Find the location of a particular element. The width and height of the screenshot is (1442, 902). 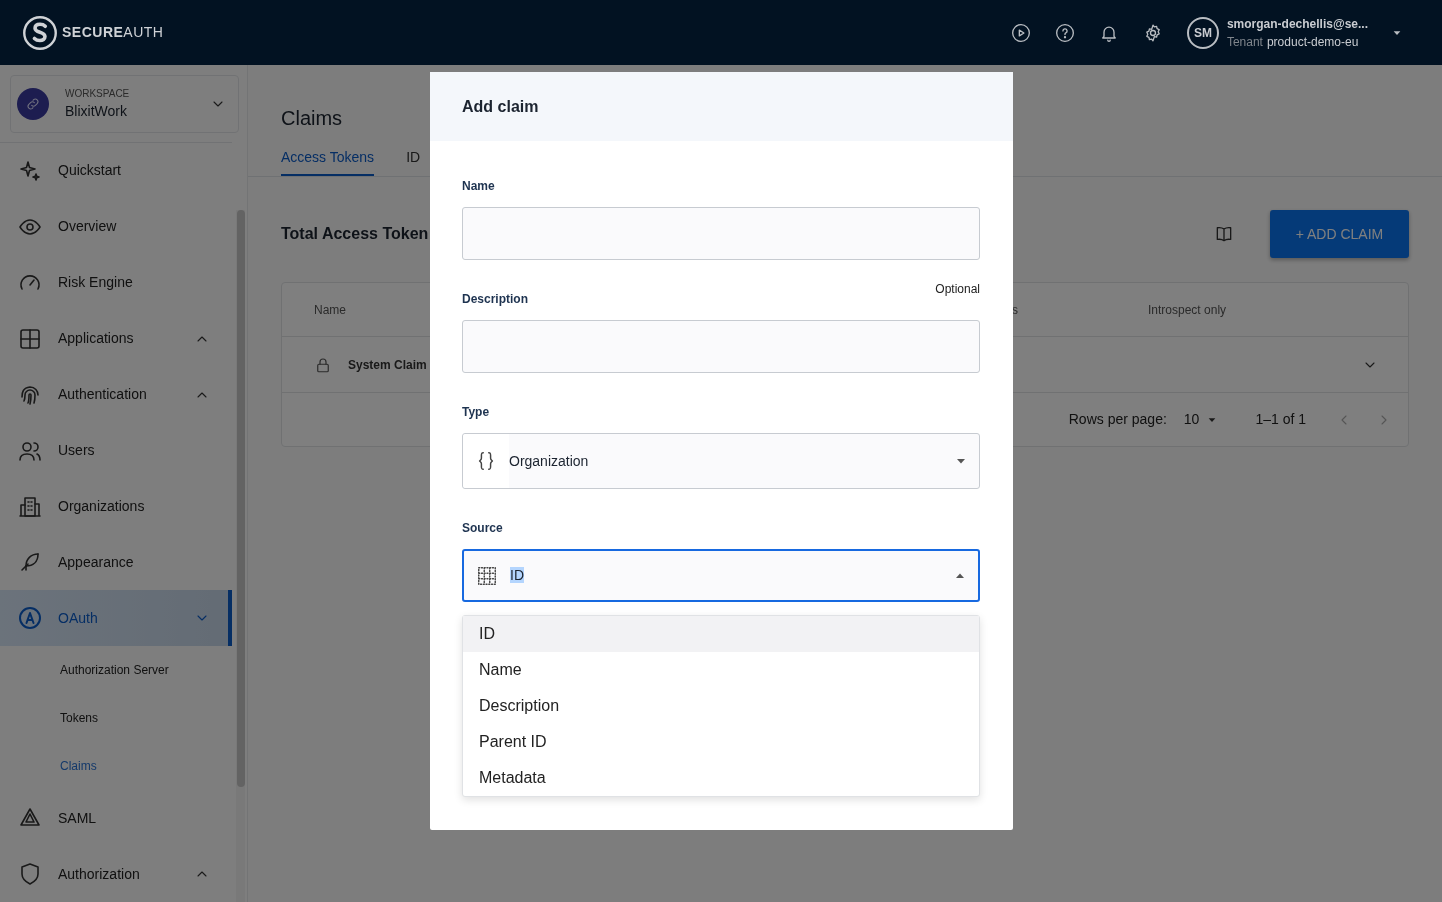

tenant-name: product-demo-eu is located at coordinates (1312, 42).